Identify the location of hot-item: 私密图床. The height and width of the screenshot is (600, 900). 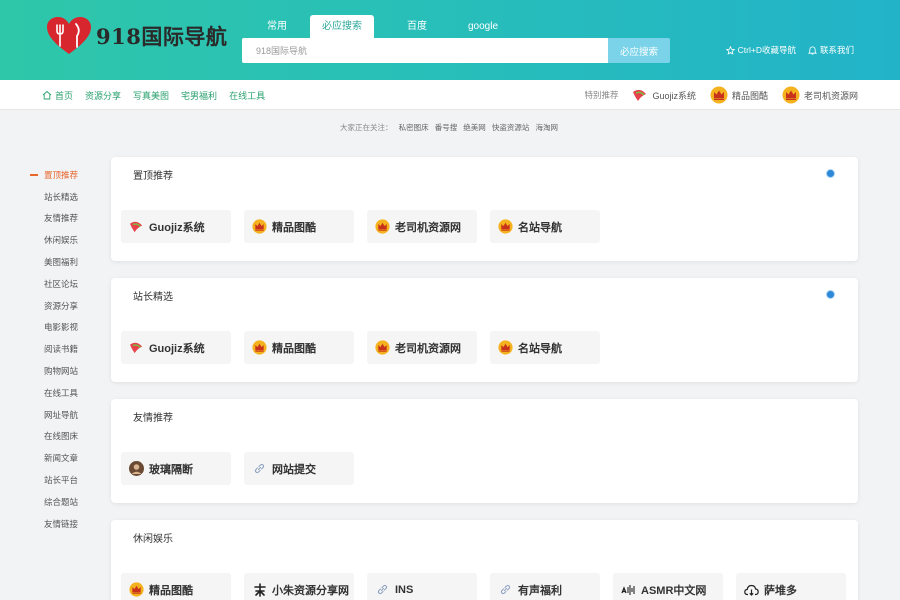
(414, 127).